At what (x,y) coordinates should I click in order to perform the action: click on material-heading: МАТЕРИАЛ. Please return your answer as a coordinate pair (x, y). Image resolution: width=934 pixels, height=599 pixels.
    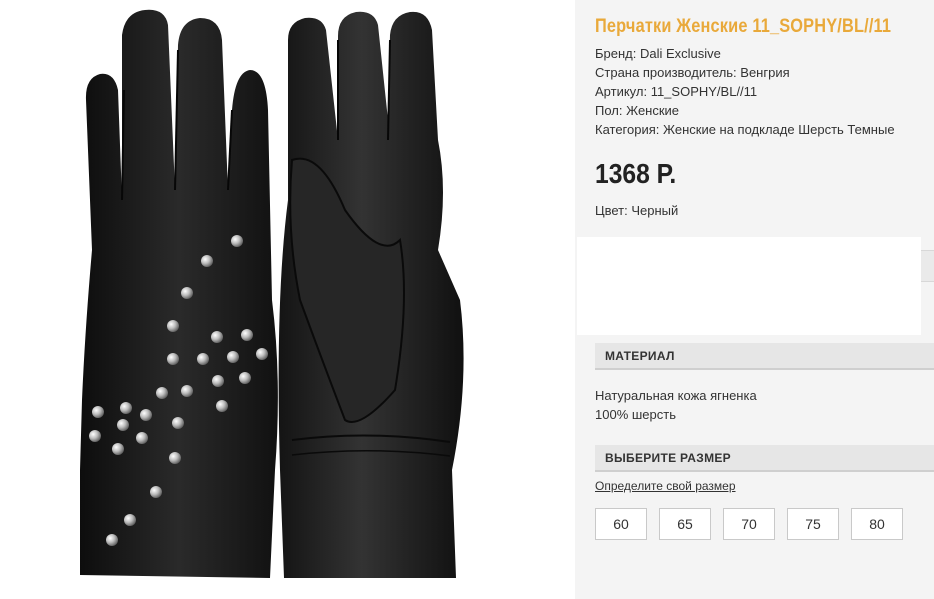
    Looking at the image, I should click on (764, 356).